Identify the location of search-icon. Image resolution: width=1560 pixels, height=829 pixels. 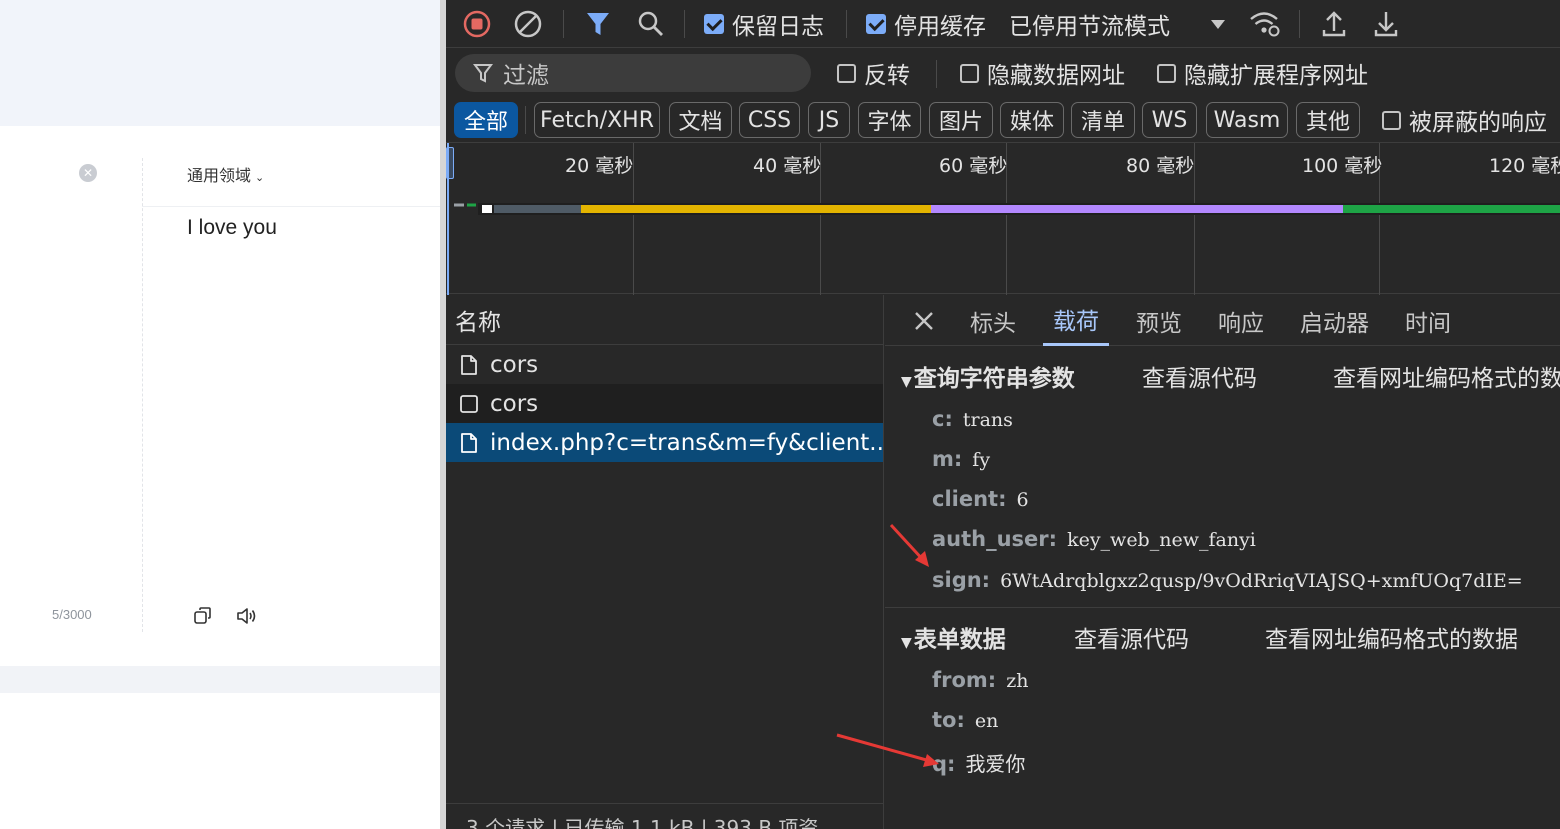
(651, 24).